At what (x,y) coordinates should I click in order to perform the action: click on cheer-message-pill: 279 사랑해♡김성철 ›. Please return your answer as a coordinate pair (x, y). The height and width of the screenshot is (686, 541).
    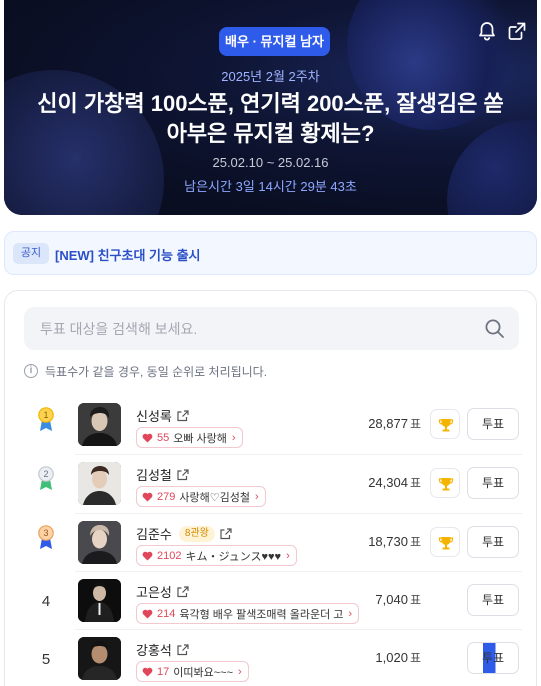
    Looking at the image, I should click on (201, 496).